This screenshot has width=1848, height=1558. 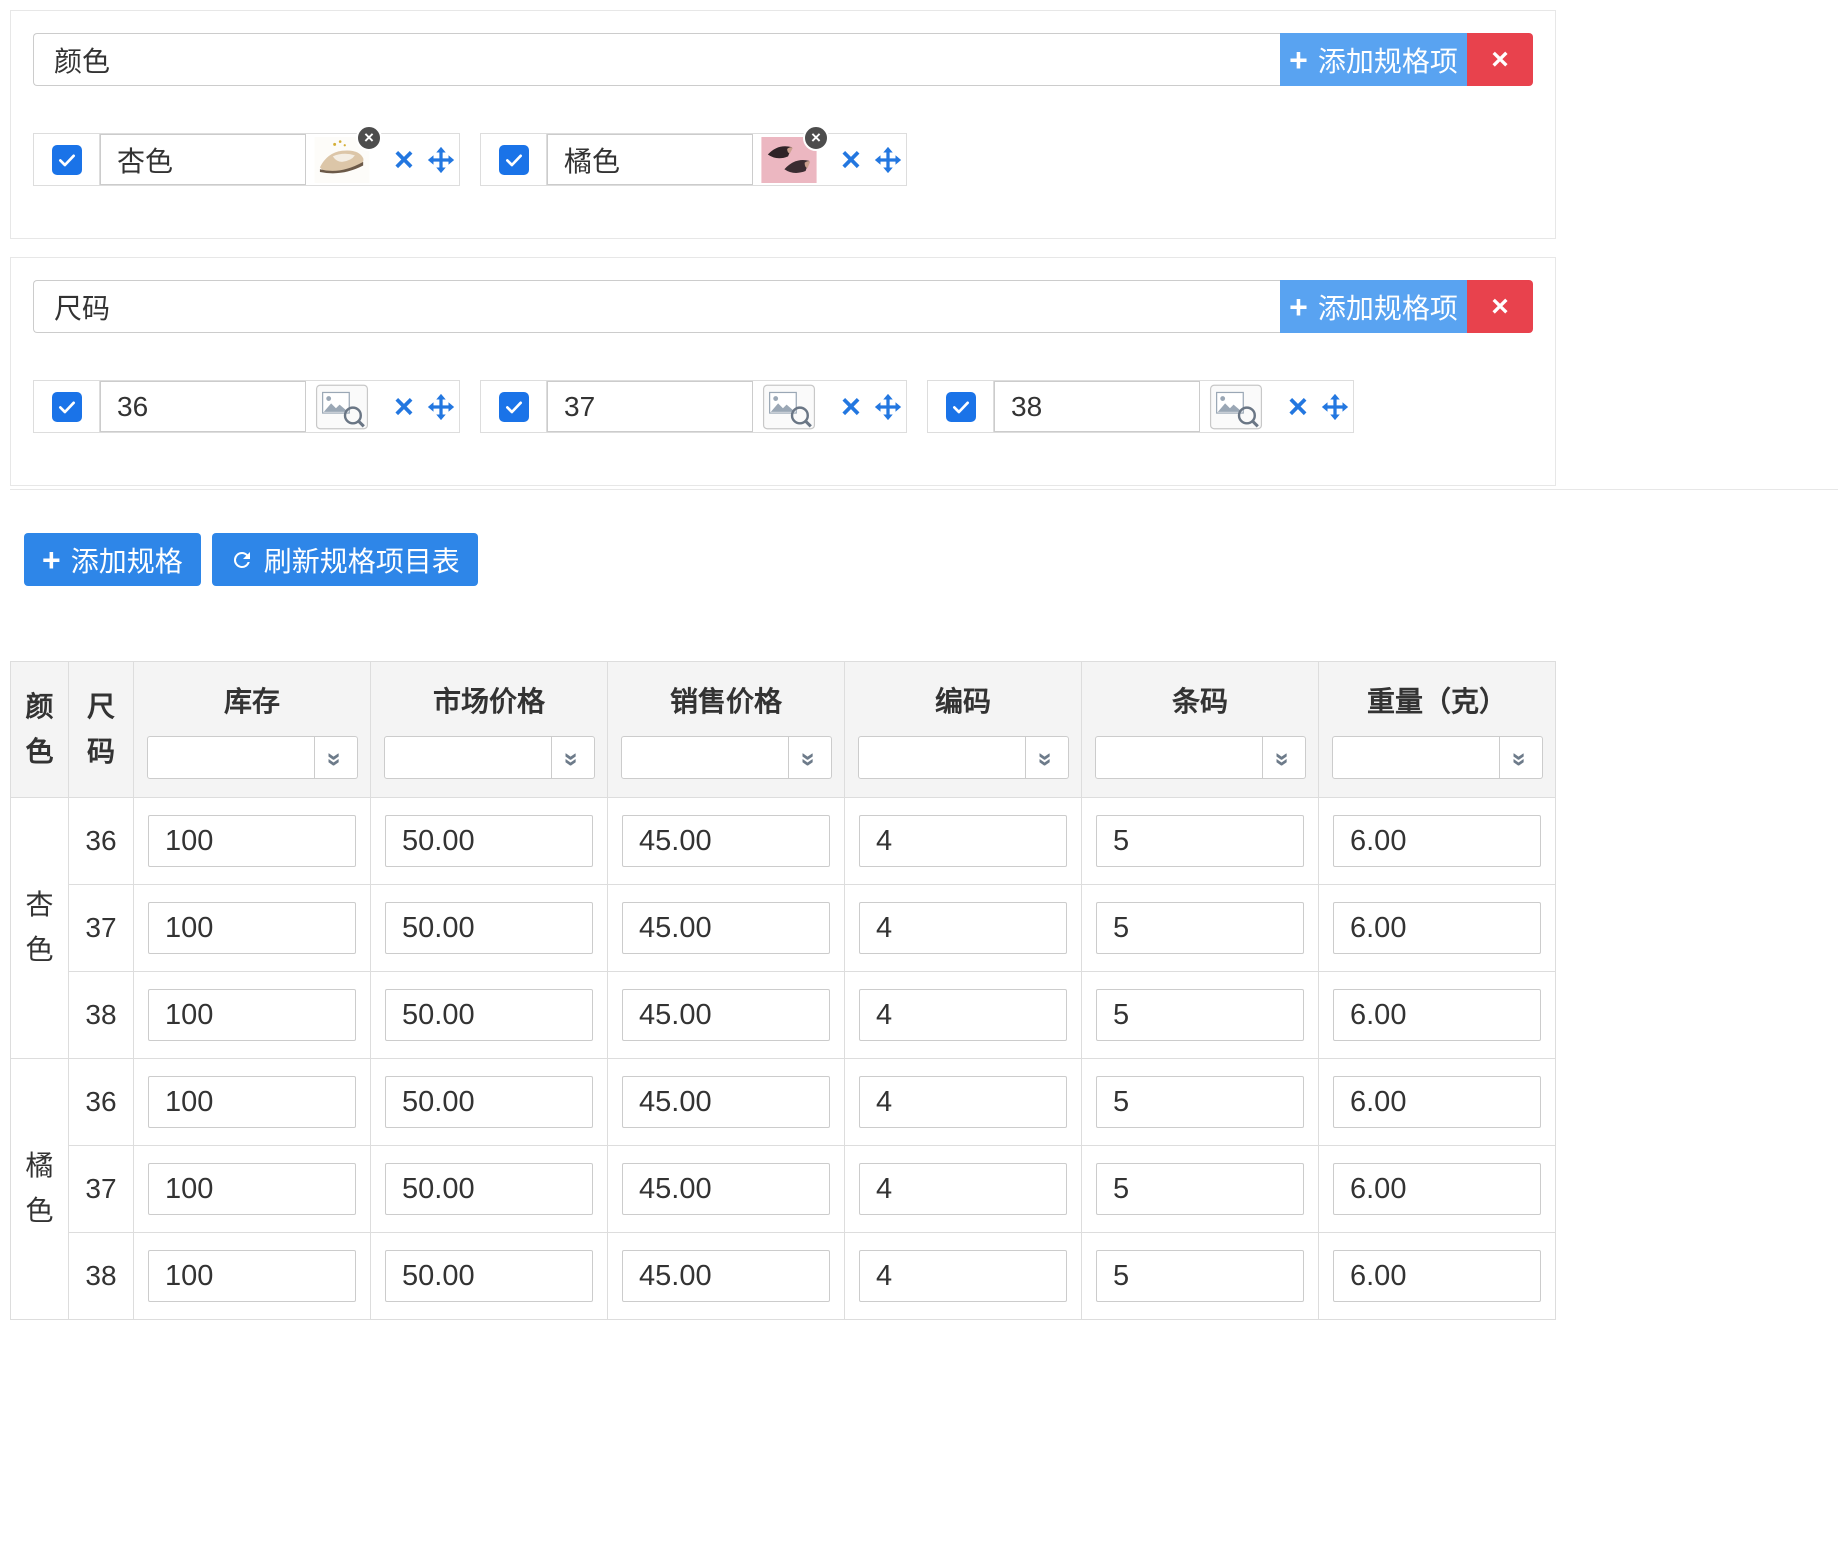 I want to click on batch-input-code, so click(x=941, y=757).